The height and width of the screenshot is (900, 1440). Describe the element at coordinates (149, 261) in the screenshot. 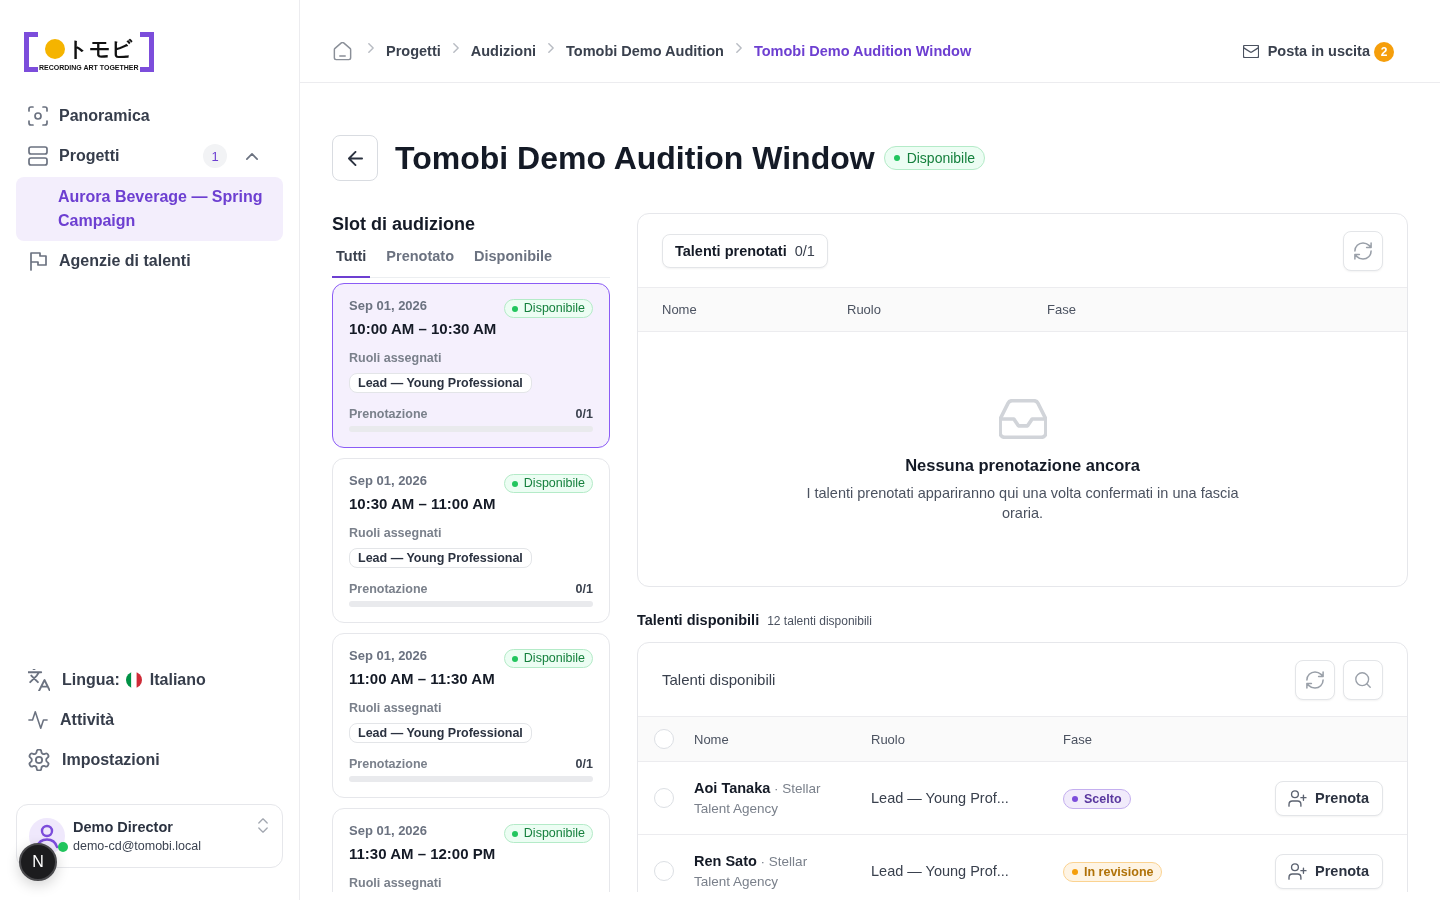

I see `nav-item: Agenzie di talenti` at that location.